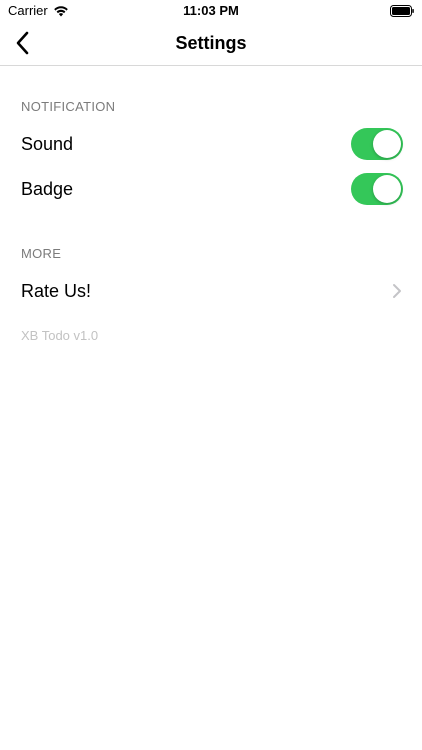 The image size is (422, 750). What do you see at coordinates (41, 253) in the screenshot?
I see `section-header-more: MORE` at bounding box center [41, 253].